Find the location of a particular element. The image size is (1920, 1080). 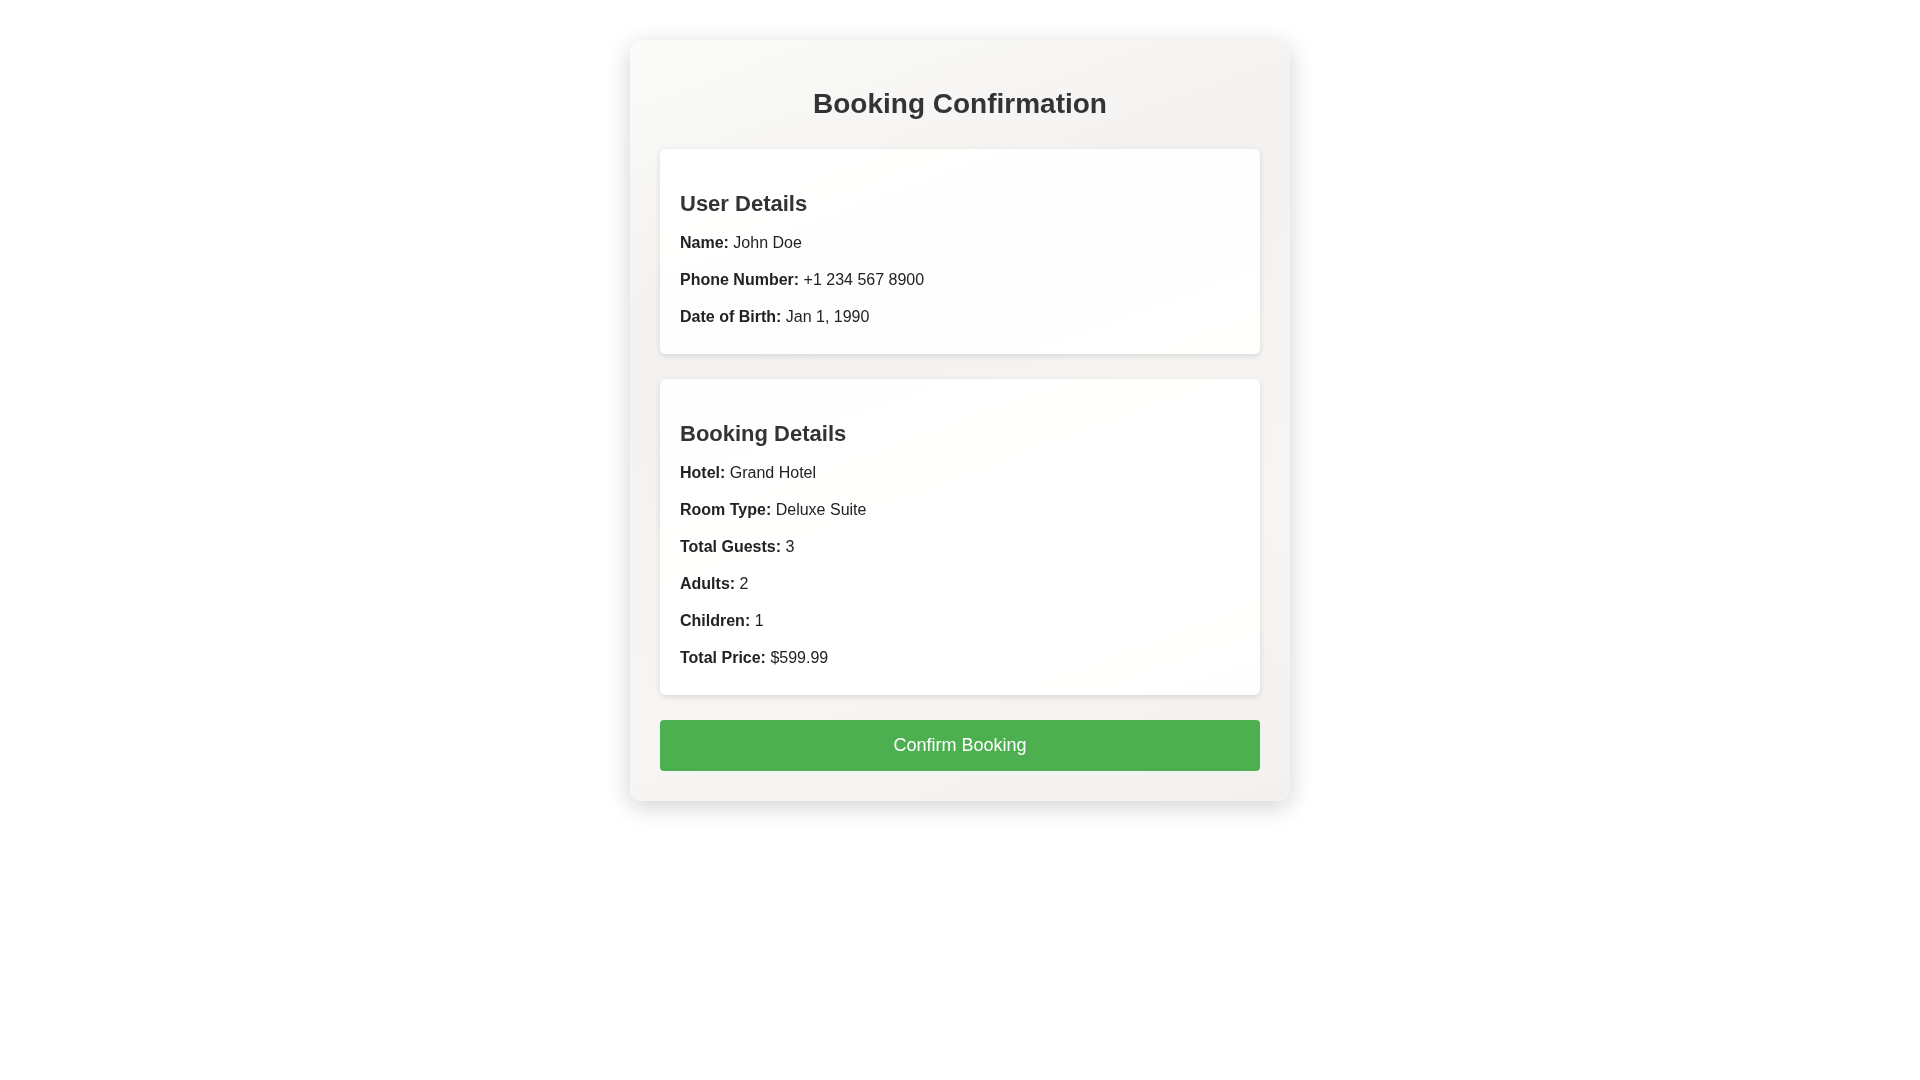

detail-line: Children: 1 is located at coordinates (722, 621).